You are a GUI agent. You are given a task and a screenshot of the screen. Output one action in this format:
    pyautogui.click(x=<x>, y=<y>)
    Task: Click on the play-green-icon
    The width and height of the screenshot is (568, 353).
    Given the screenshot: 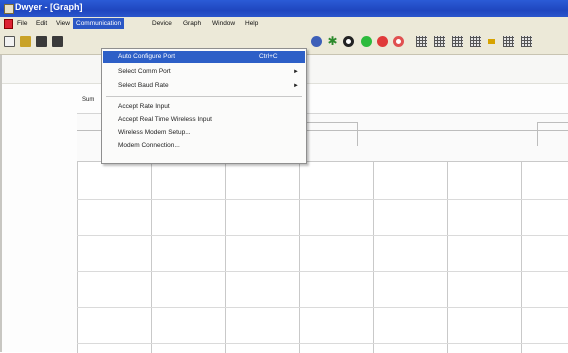 What is the action you would take?
    pyautogui.click(x=366, y=41)
    